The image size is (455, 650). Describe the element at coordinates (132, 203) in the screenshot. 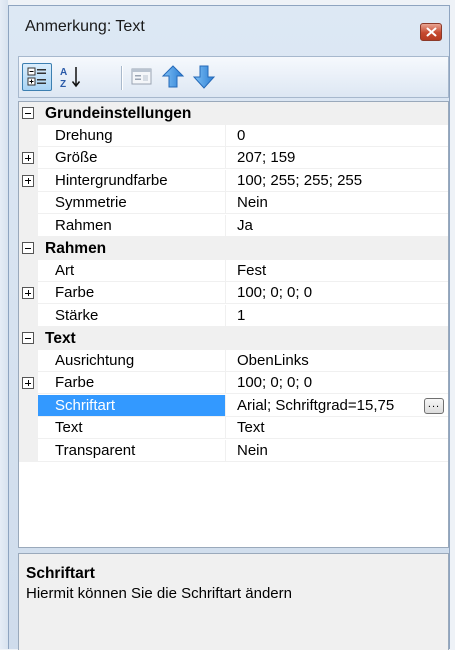

I see `property-name: Symmetrie` at that location.